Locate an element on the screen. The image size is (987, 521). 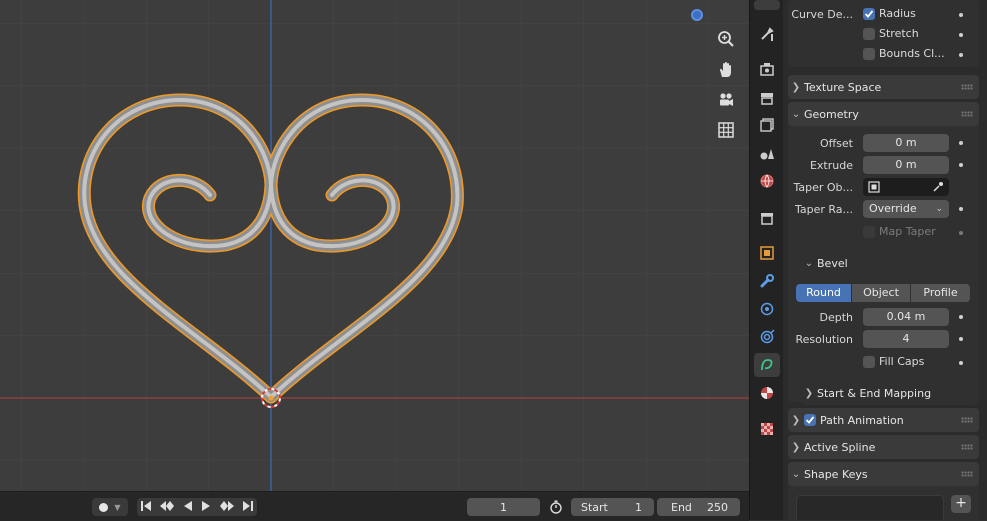
eyedropper-icon is located at coordinates (938, 187).